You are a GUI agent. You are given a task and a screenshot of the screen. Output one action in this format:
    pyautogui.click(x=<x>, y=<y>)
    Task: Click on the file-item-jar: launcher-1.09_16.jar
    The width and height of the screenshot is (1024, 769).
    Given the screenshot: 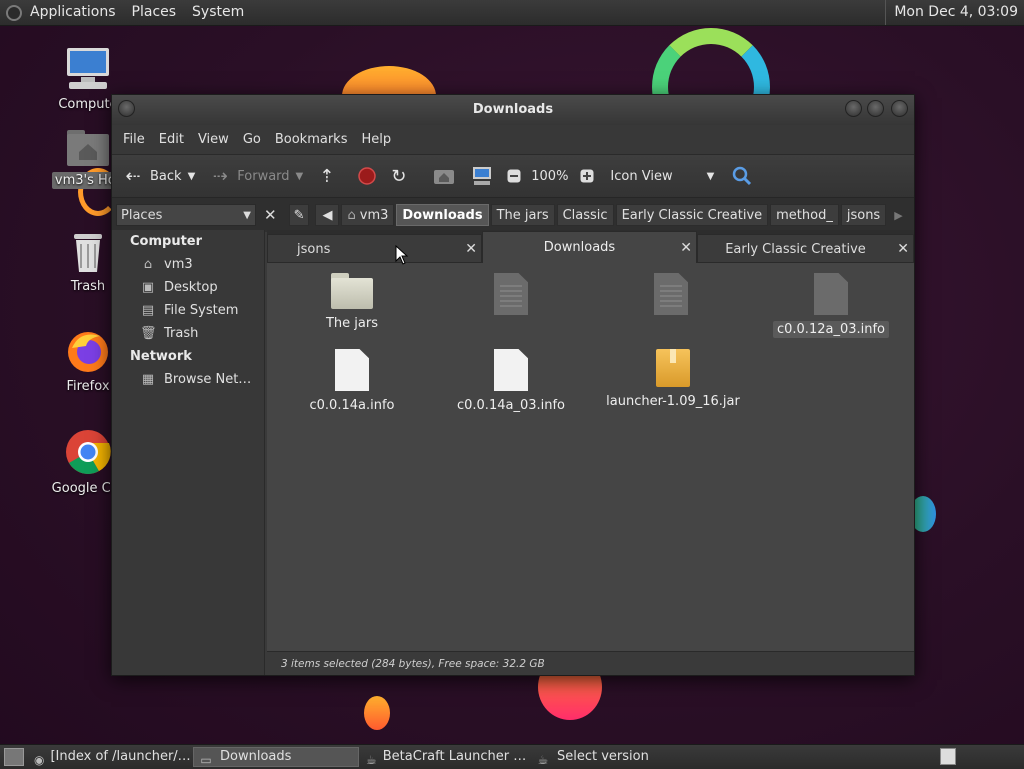 What is the action you would take?
    pyautogui.click(x=673, y=379)
    